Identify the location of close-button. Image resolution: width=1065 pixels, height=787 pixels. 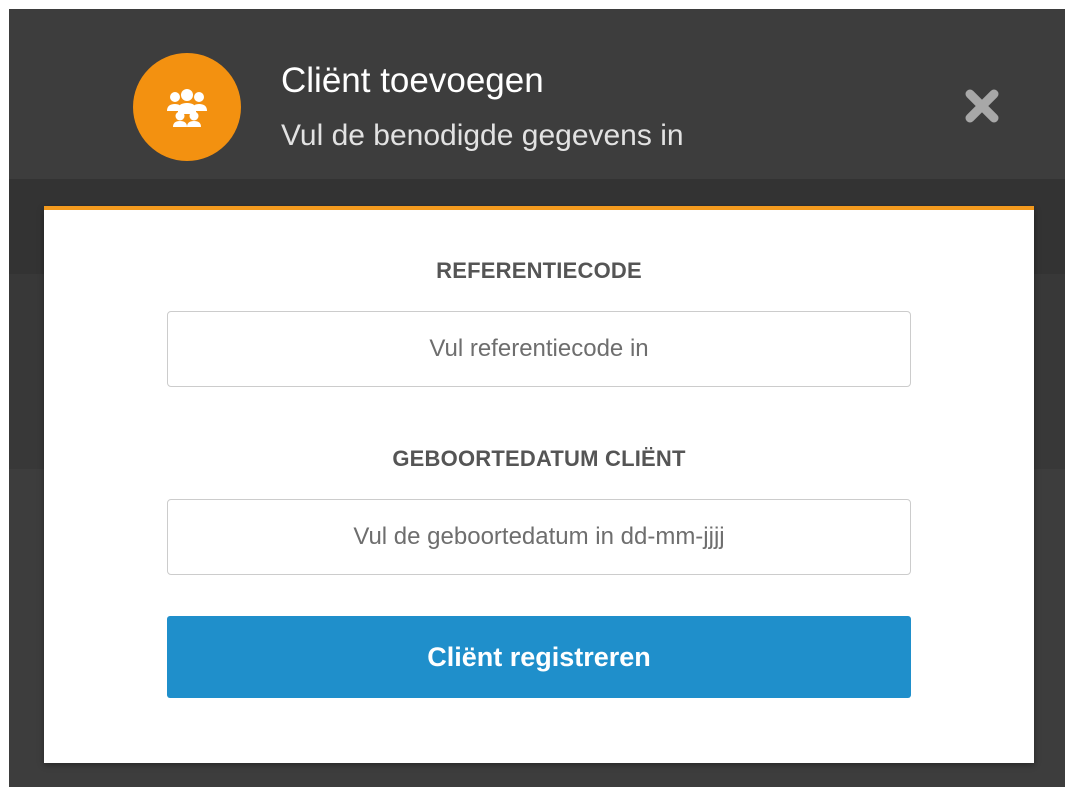
(982, 106).